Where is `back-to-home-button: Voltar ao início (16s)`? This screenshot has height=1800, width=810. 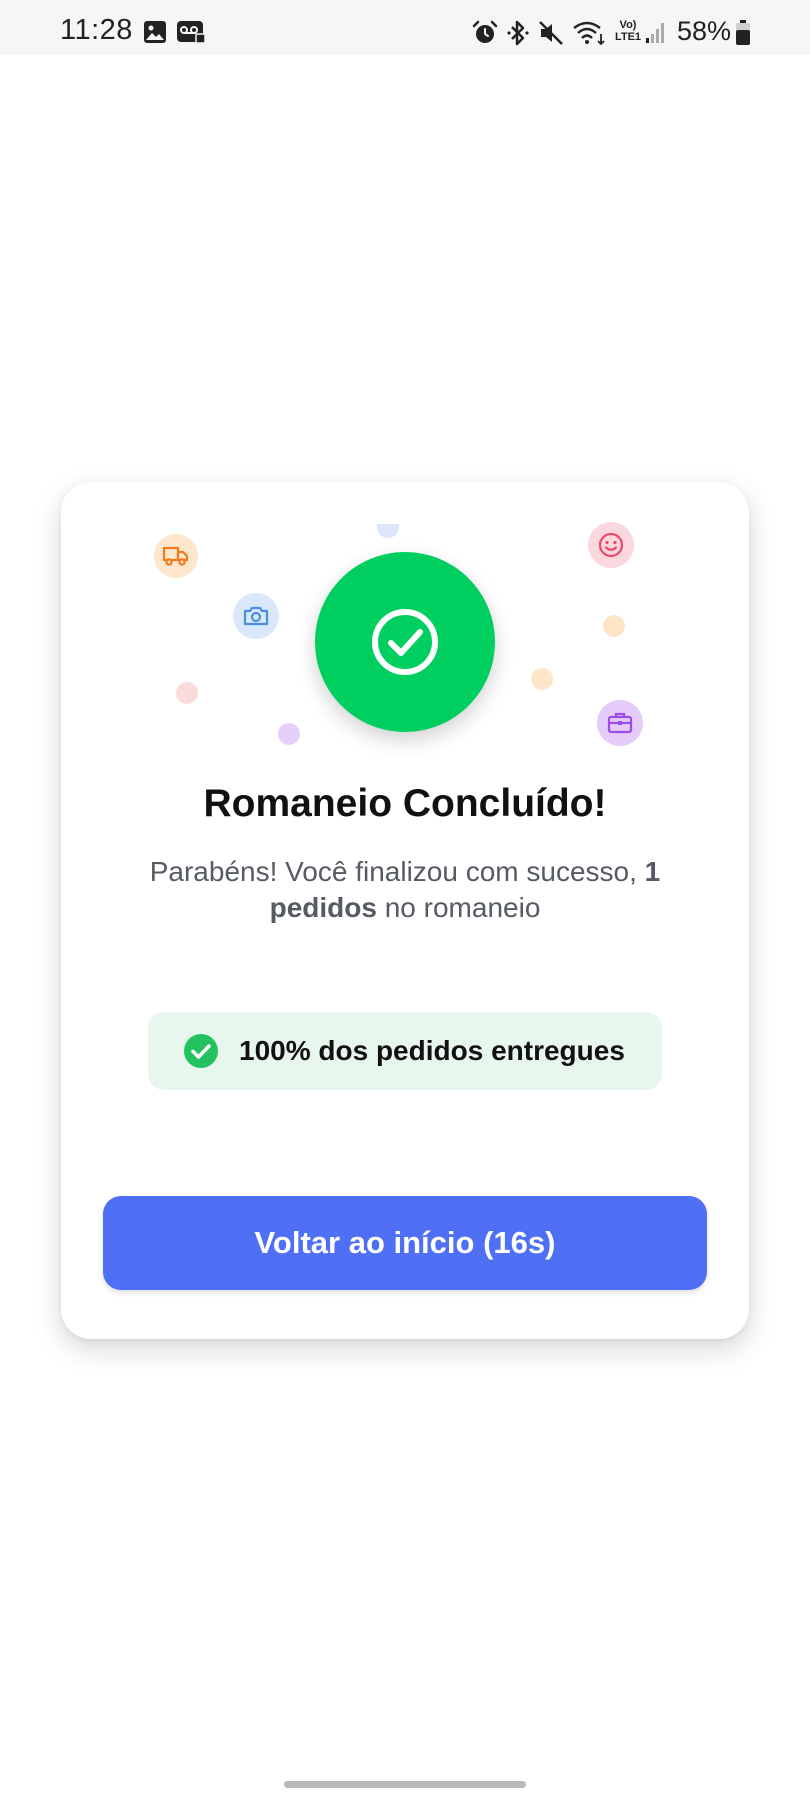
back-to-home-button: Voltar ao início (16s) is located at coordinates (405, 1243).